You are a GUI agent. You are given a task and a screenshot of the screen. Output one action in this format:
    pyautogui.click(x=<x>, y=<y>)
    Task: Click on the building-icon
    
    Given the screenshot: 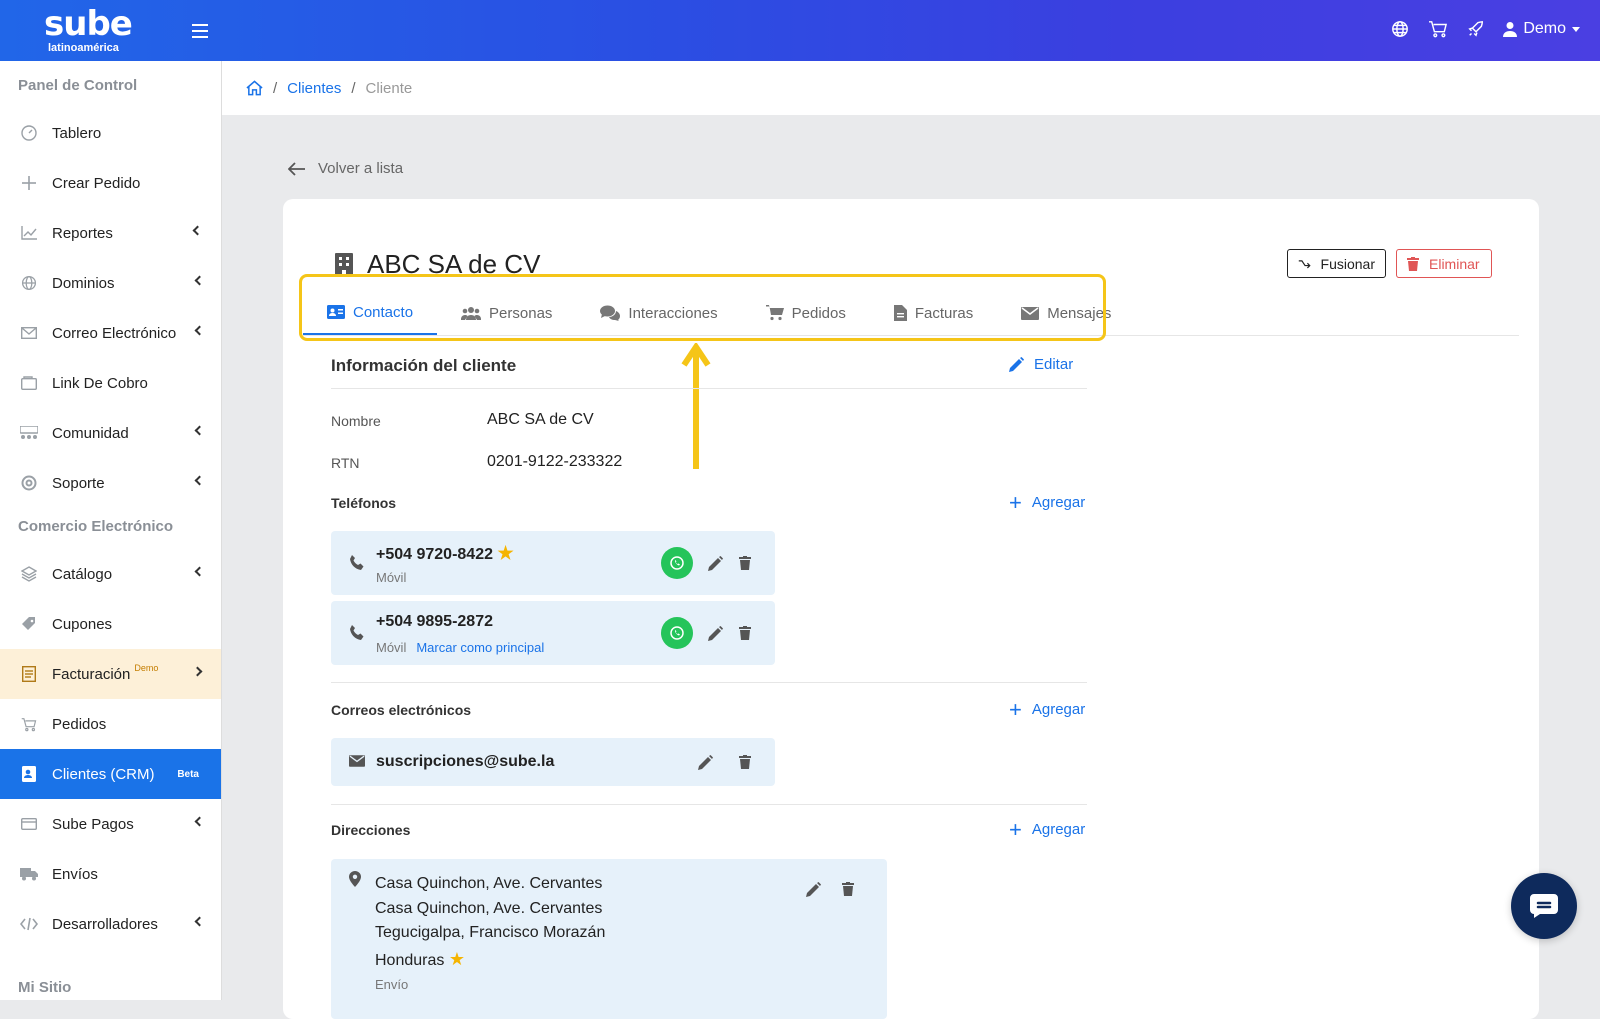 What is the action you would take?
    pyautogui.click(x=344, y=264)
    